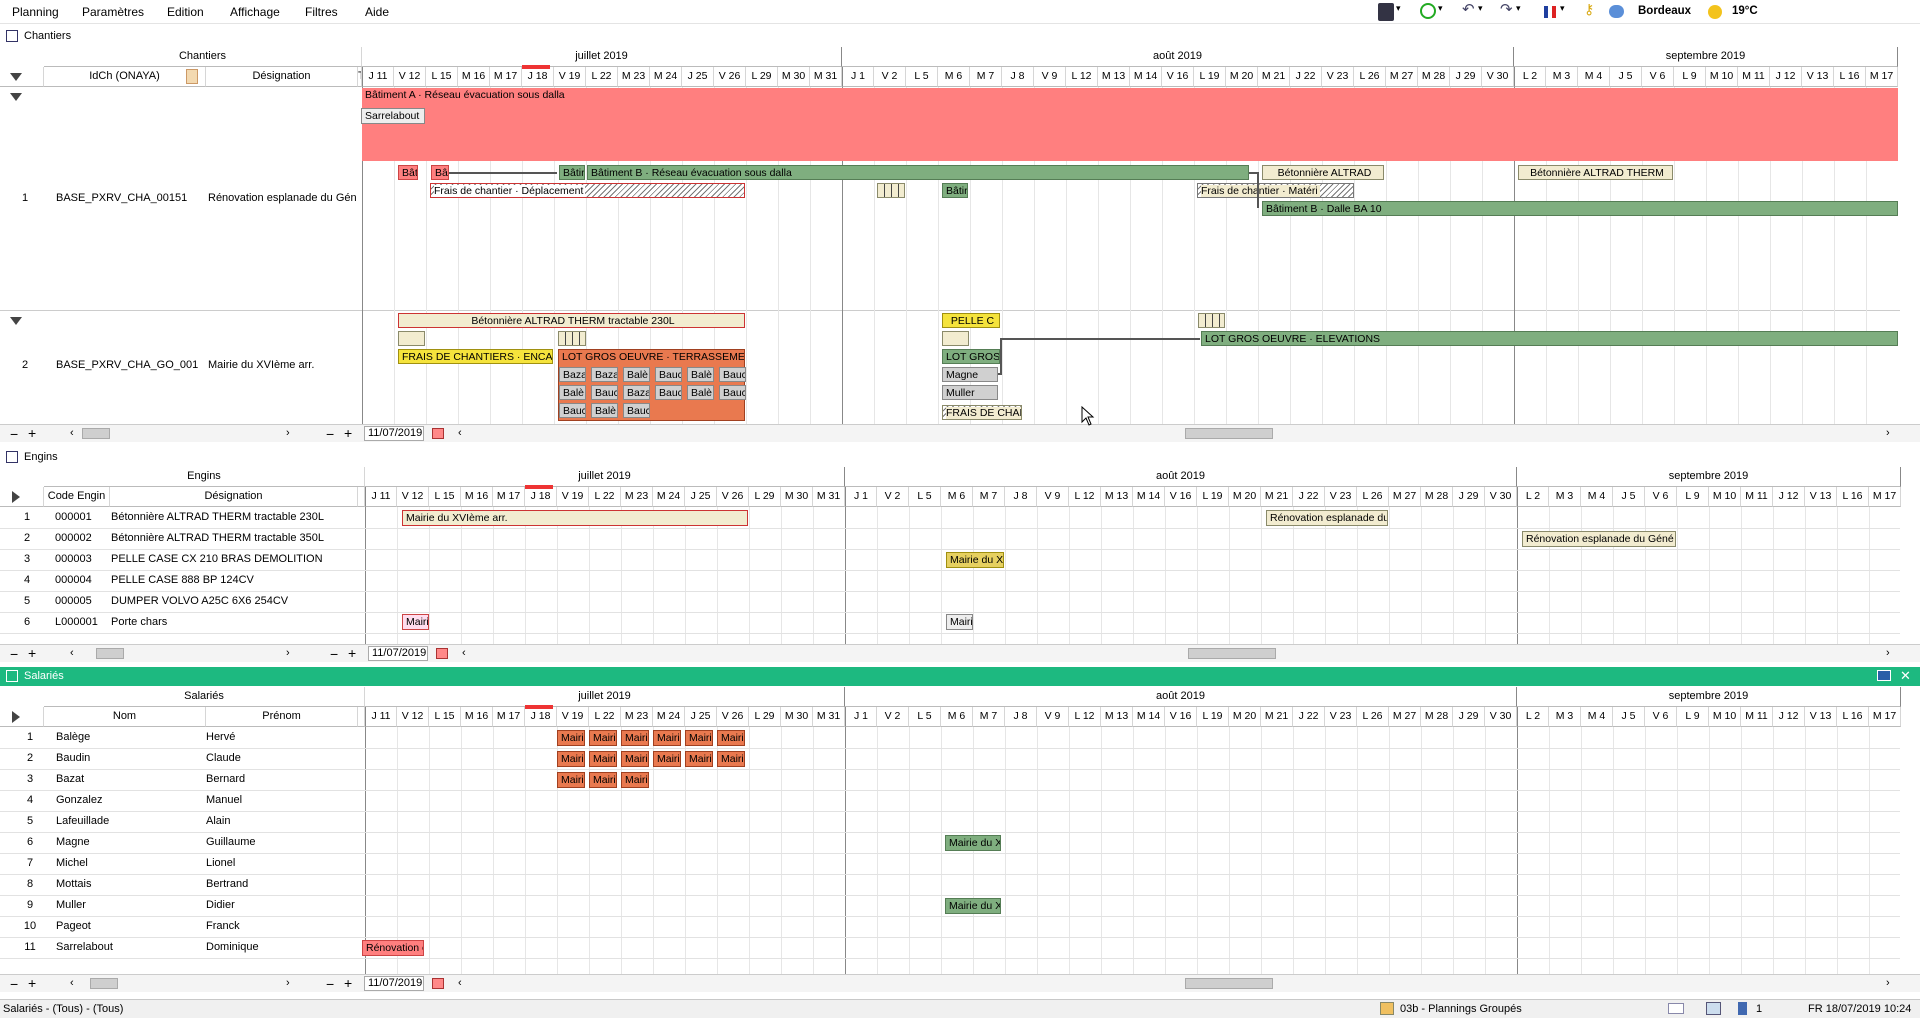 The height and width of the screenshot is (1018, 1920). What do you see at coordinates (127, 365) in the screenshot?
I see `chantier-id: BASE_PXRV_CHA_GO_001` at bounding box center [127, 365].